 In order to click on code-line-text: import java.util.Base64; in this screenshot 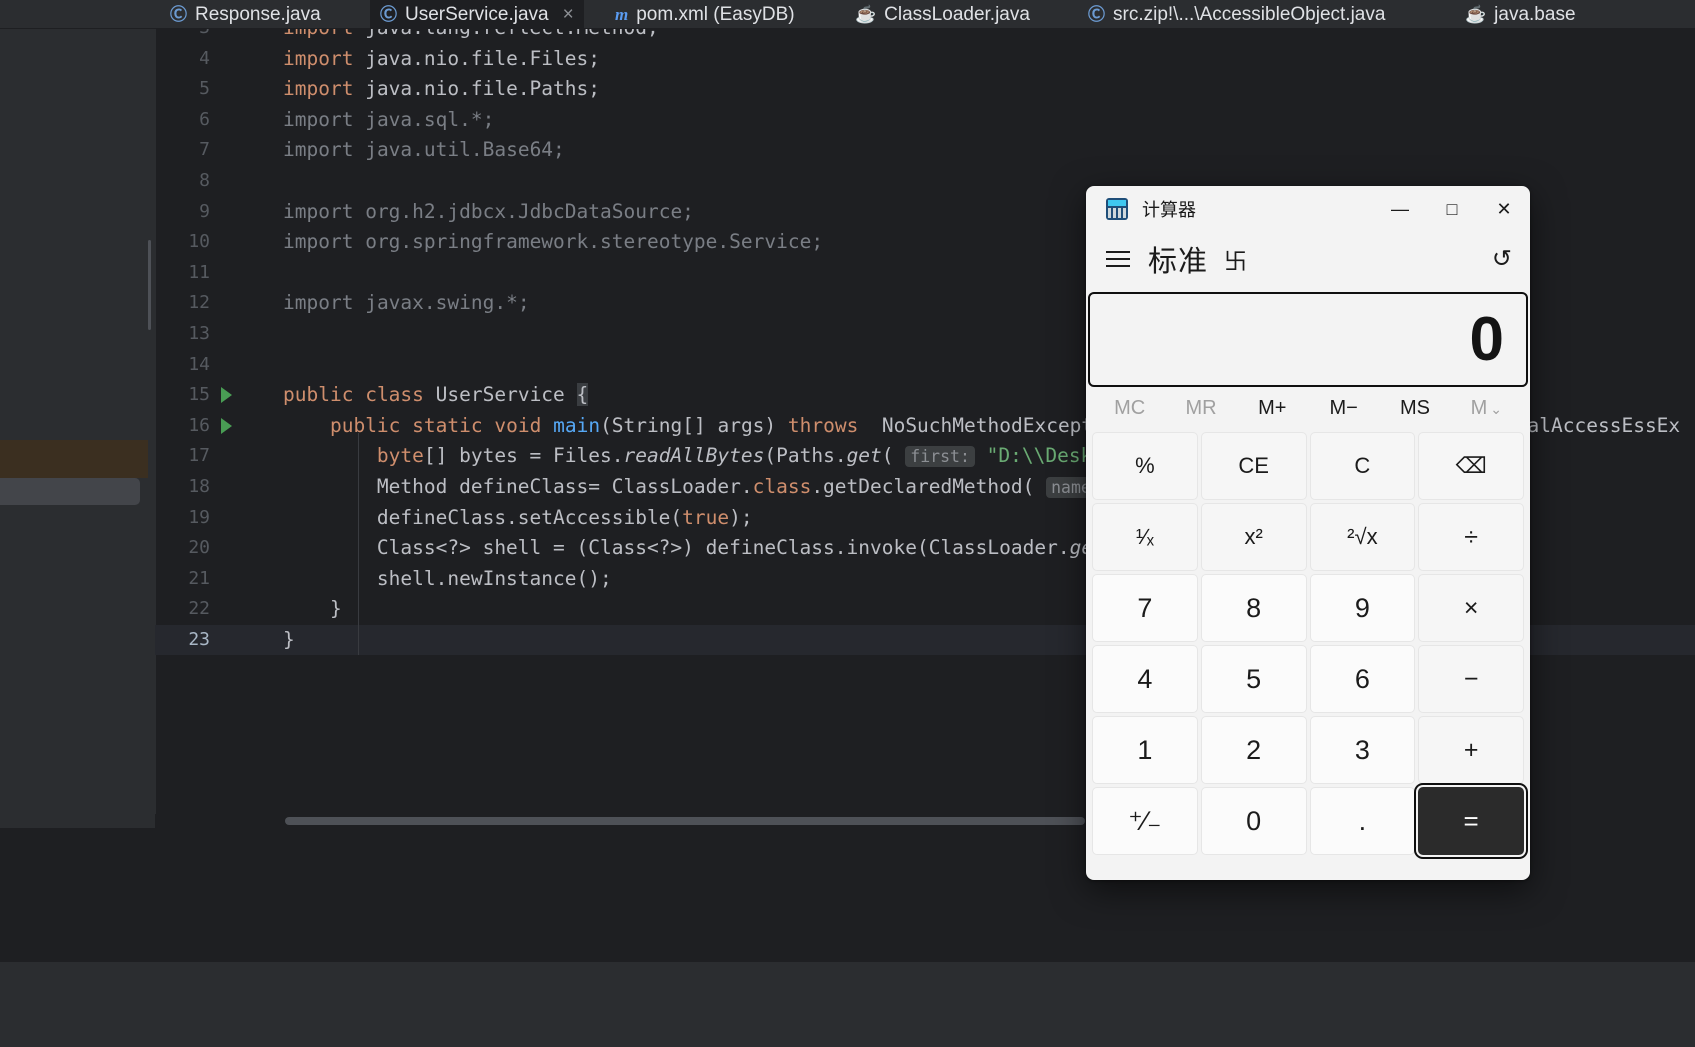, I will do `click(424, 150)`.